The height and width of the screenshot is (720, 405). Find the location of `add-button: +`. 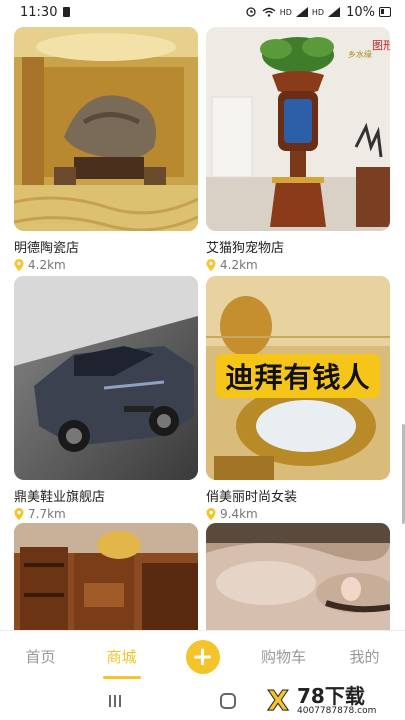

add-button: + is located at coordinates (202, 656).